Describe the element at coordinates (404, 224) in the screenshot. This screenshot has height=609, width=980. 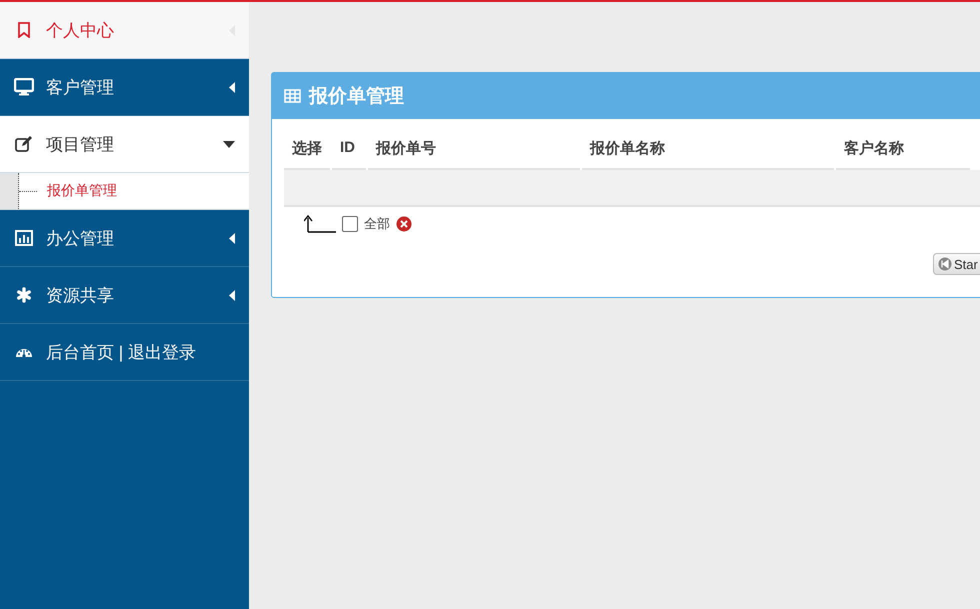
I see `delete-icon` at that location.